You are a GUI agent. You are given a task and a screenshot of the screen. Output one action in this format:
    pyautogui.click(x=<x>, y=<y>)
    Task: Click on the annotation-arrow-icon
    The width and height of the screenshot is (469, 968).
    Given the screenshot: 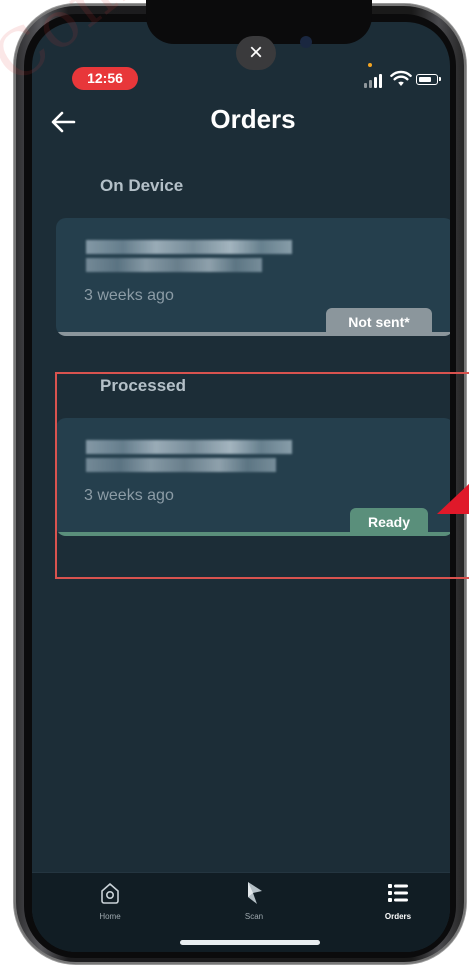 What is the action you would take?
    pyautogui.click(x=453, y=498)
    